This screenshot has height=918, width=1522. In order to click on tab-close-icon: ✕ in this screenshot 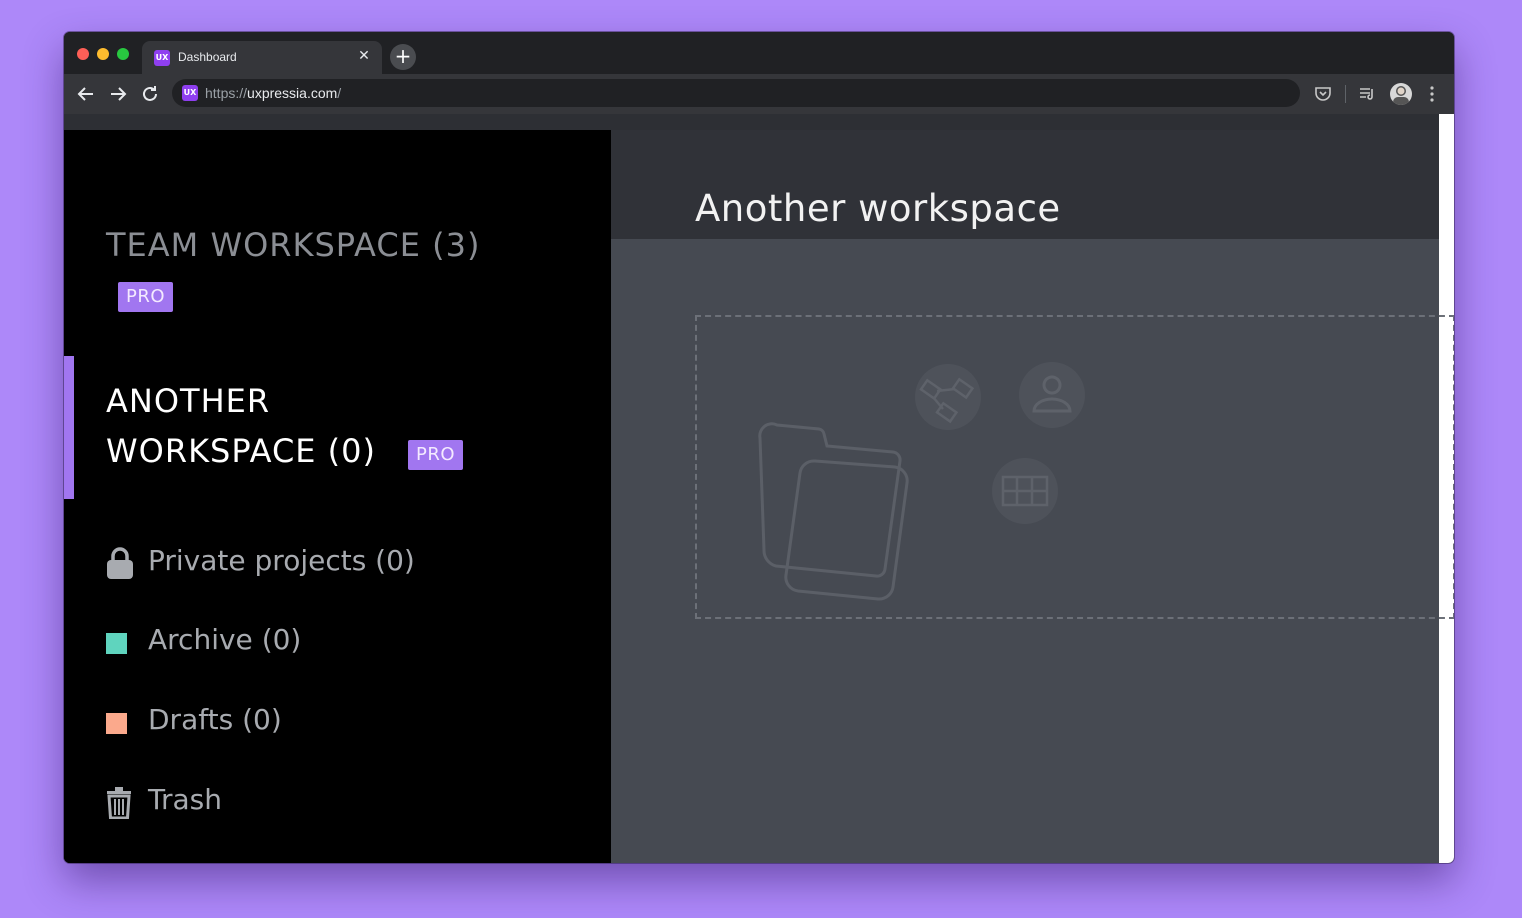, I will do `click(364, 56)`.